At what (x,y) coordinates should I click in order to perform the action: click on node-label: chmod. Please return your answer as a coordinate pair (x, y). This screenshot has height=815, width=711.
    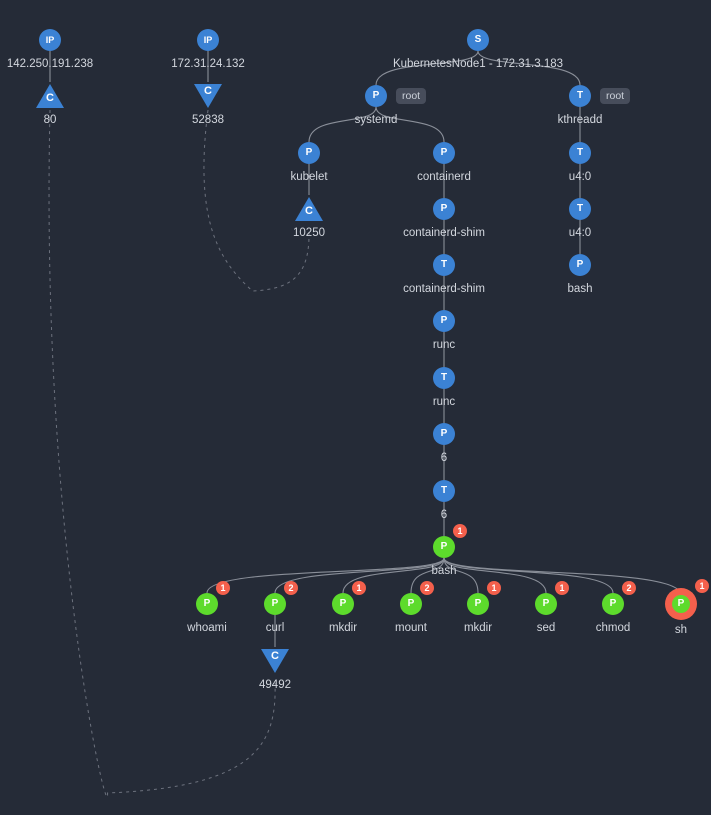
    Looking at the image, I should click on (613, 628).